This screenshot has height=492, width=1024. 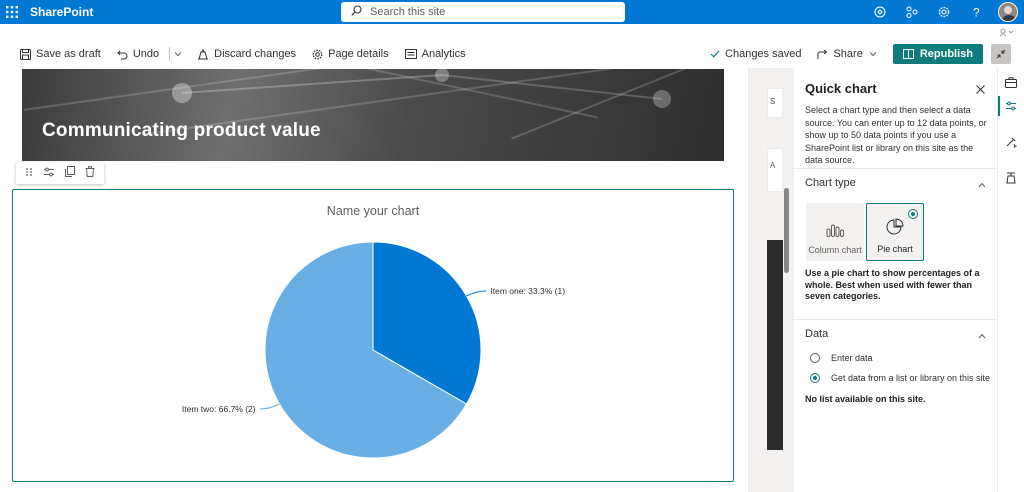 I want to click on chart-title: Name your chart, so click(x=373, y=211).